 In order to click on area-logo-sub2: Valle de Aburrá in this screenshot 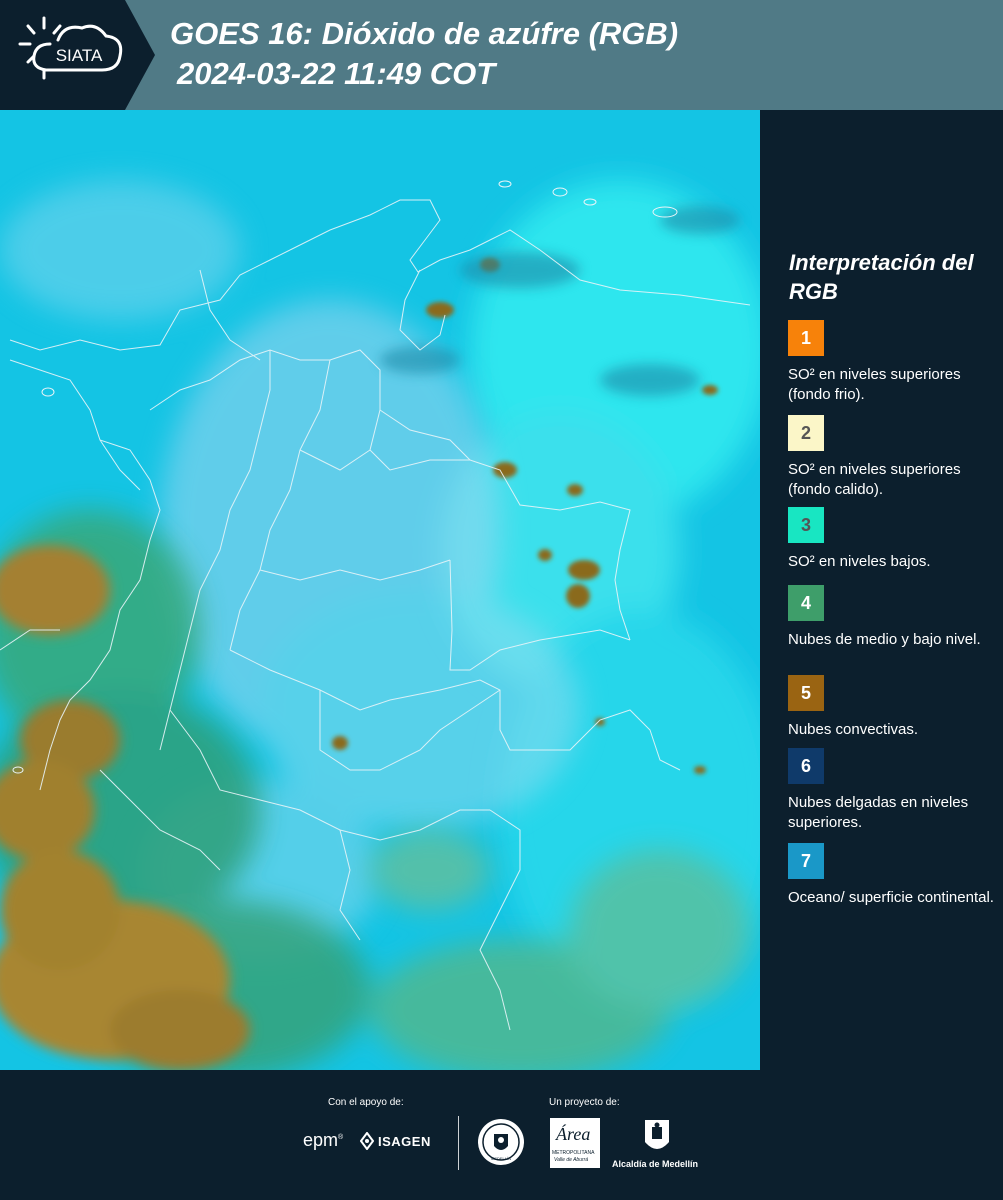, I will do `click(571, 1160)`.